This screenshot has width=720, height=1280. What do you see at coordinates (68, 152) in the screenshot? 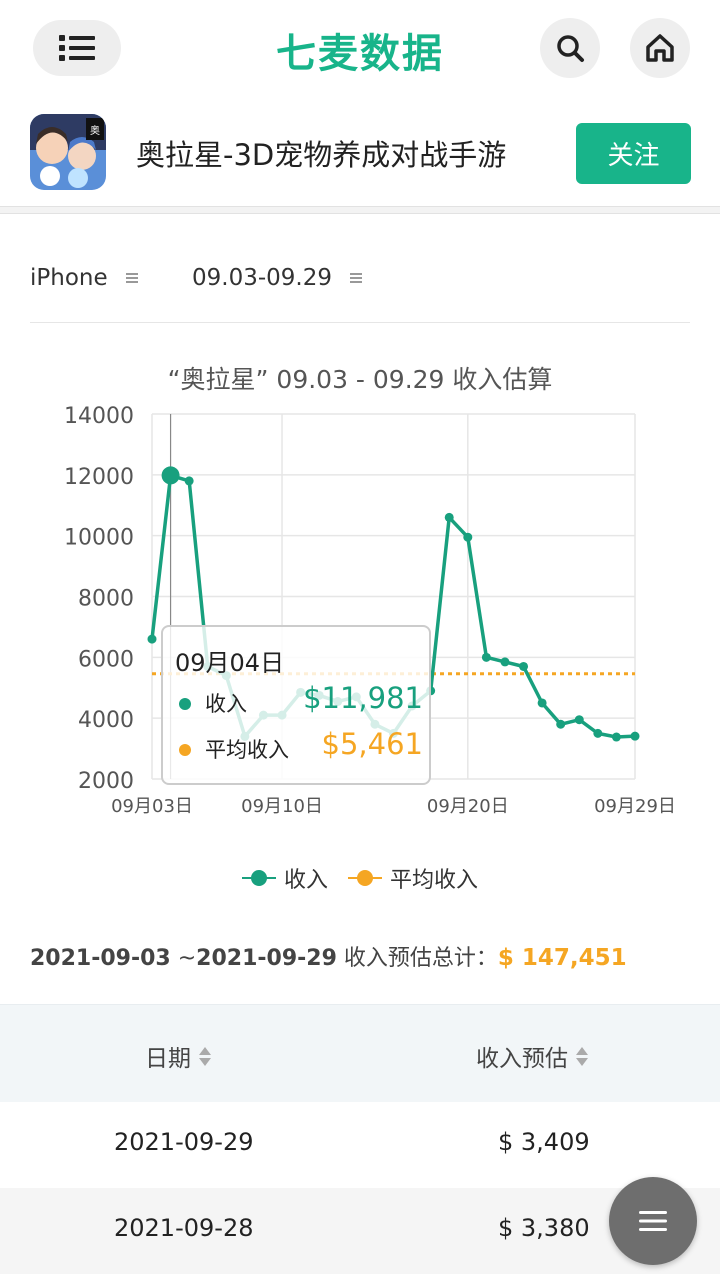
I see `app-icon: 奥` at bounding box center [68, 152].